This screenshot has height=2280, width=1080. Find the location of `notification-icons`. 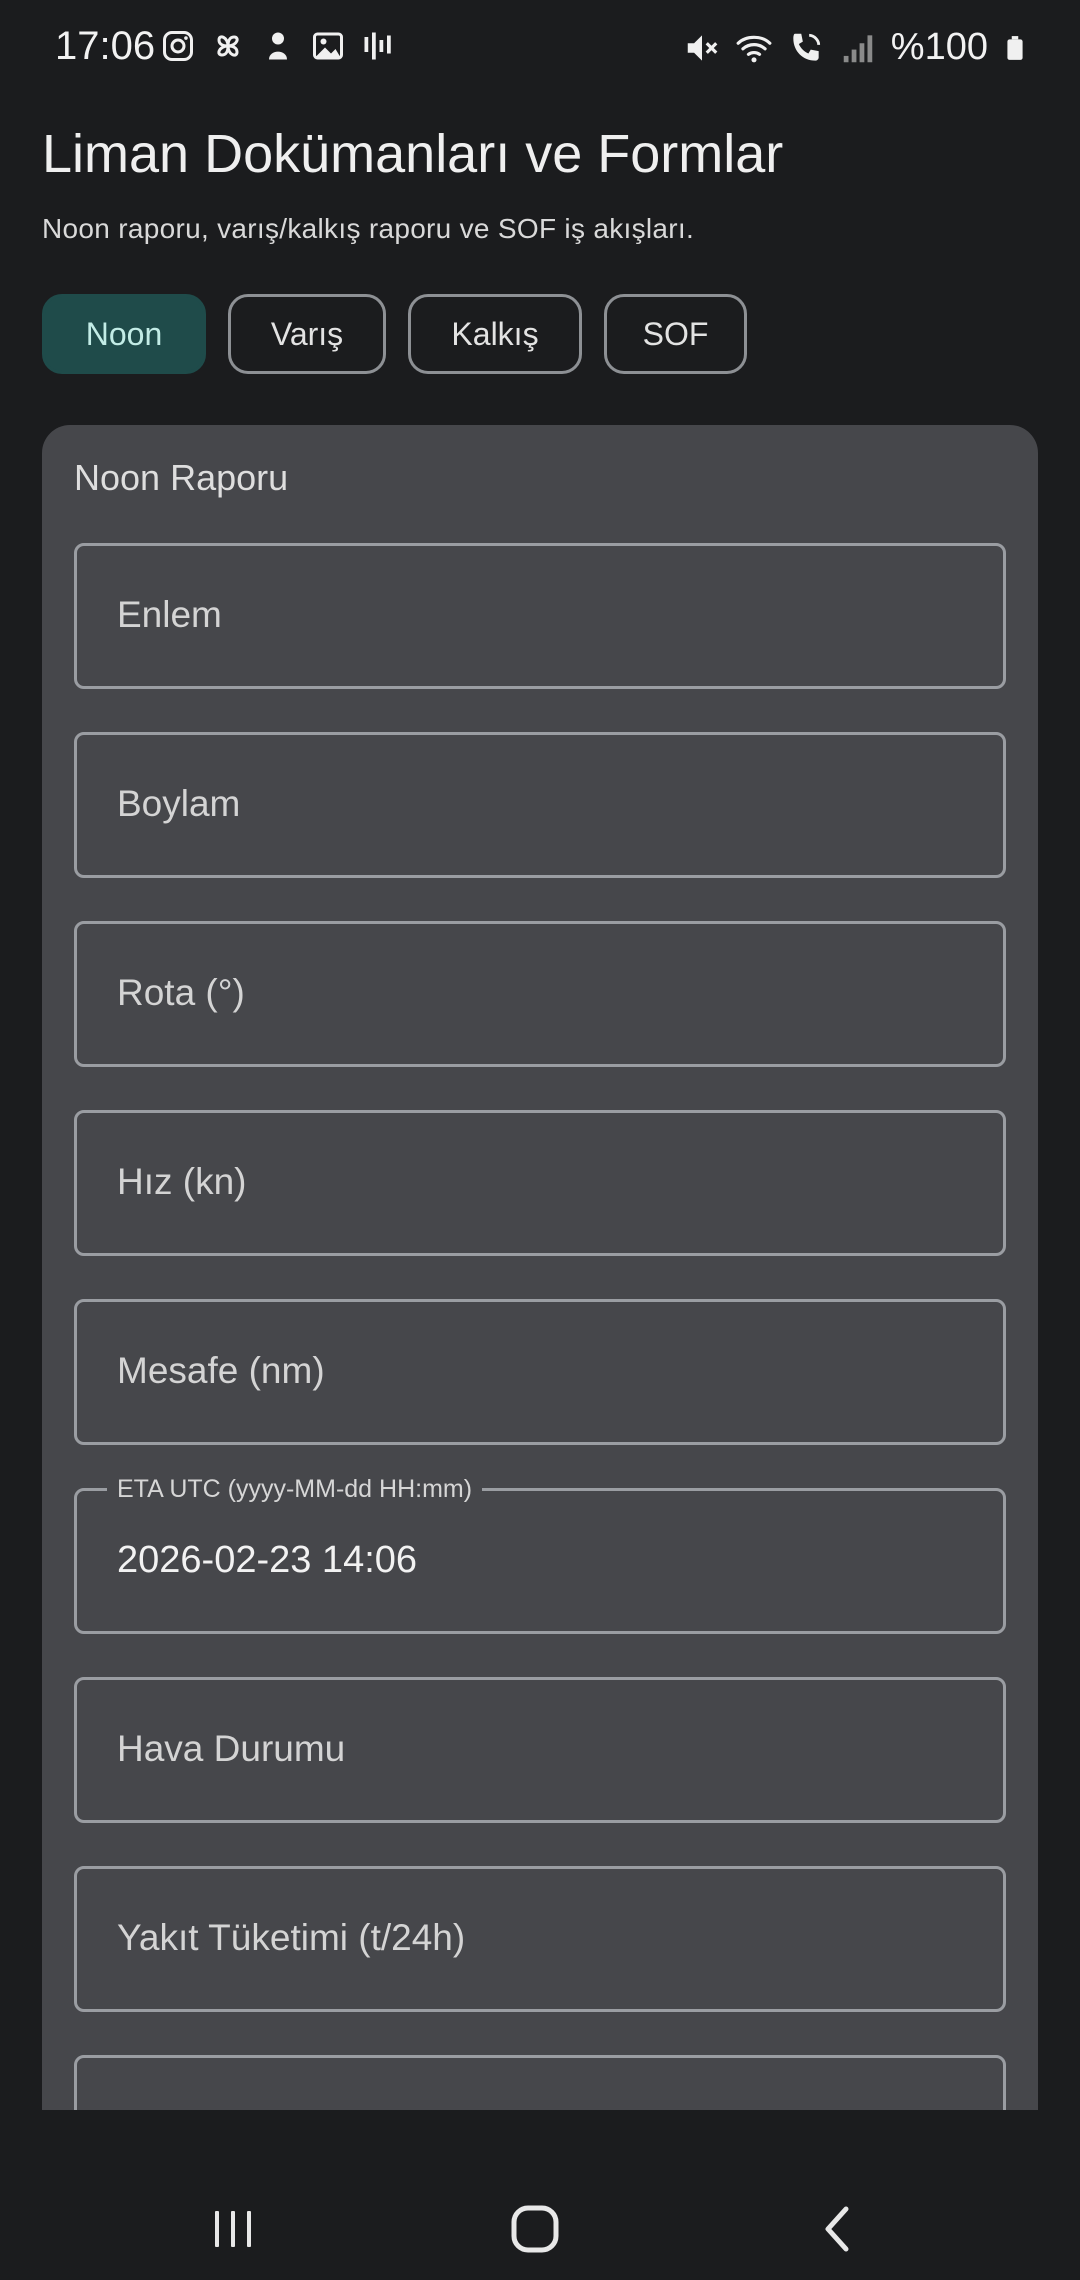

notification-icons is located at coordinates (278, 46).